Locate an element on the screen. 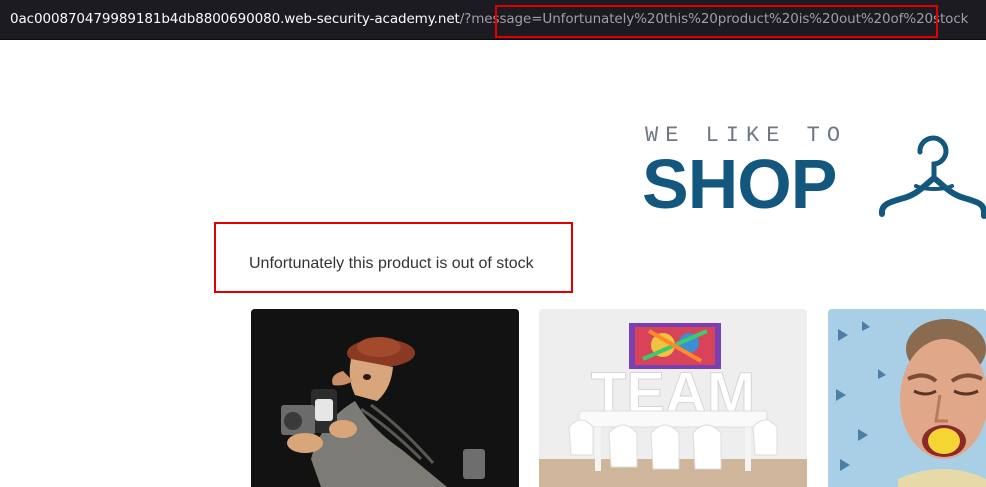 This screenshot has width=986, height=487. url-query-highlight is located at coordinates (716, 21).